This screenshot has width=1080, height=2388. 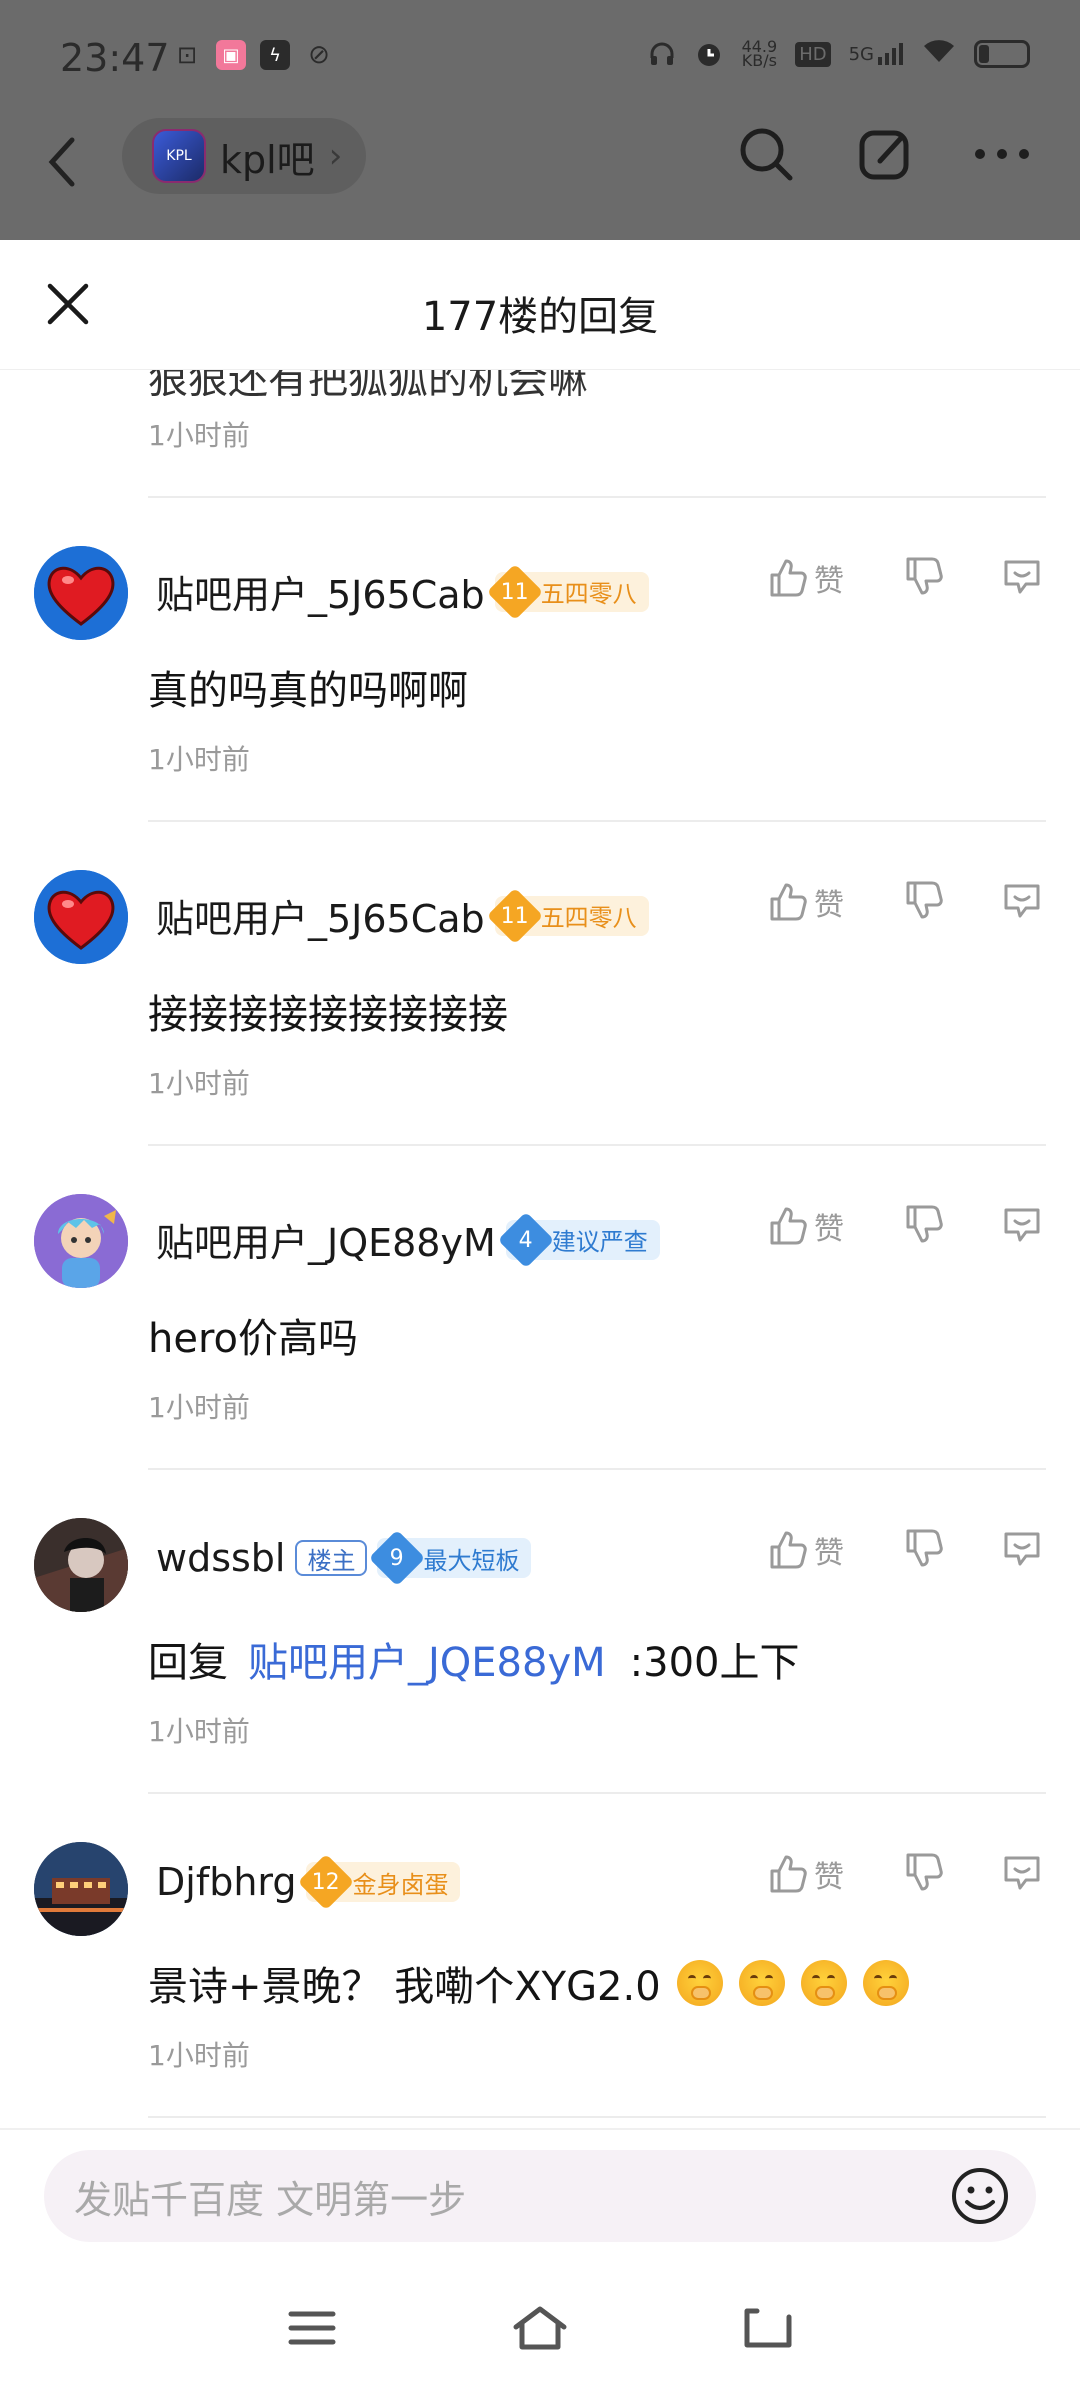 I want to click on comment-input: 发贴千百度 文明第一步, so click(x=540, y=2196).